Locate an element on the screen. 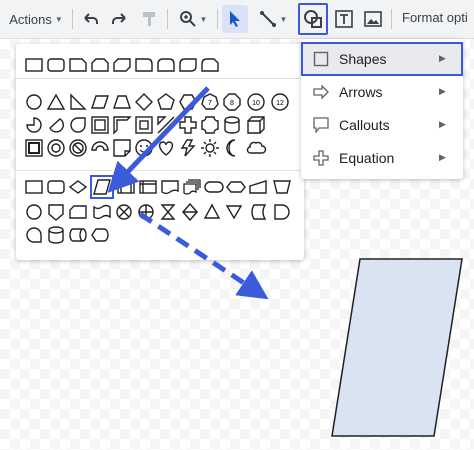 This screenshot has width=474, height=450. annotation-arrow-solid is located at coordinates (158, 139).